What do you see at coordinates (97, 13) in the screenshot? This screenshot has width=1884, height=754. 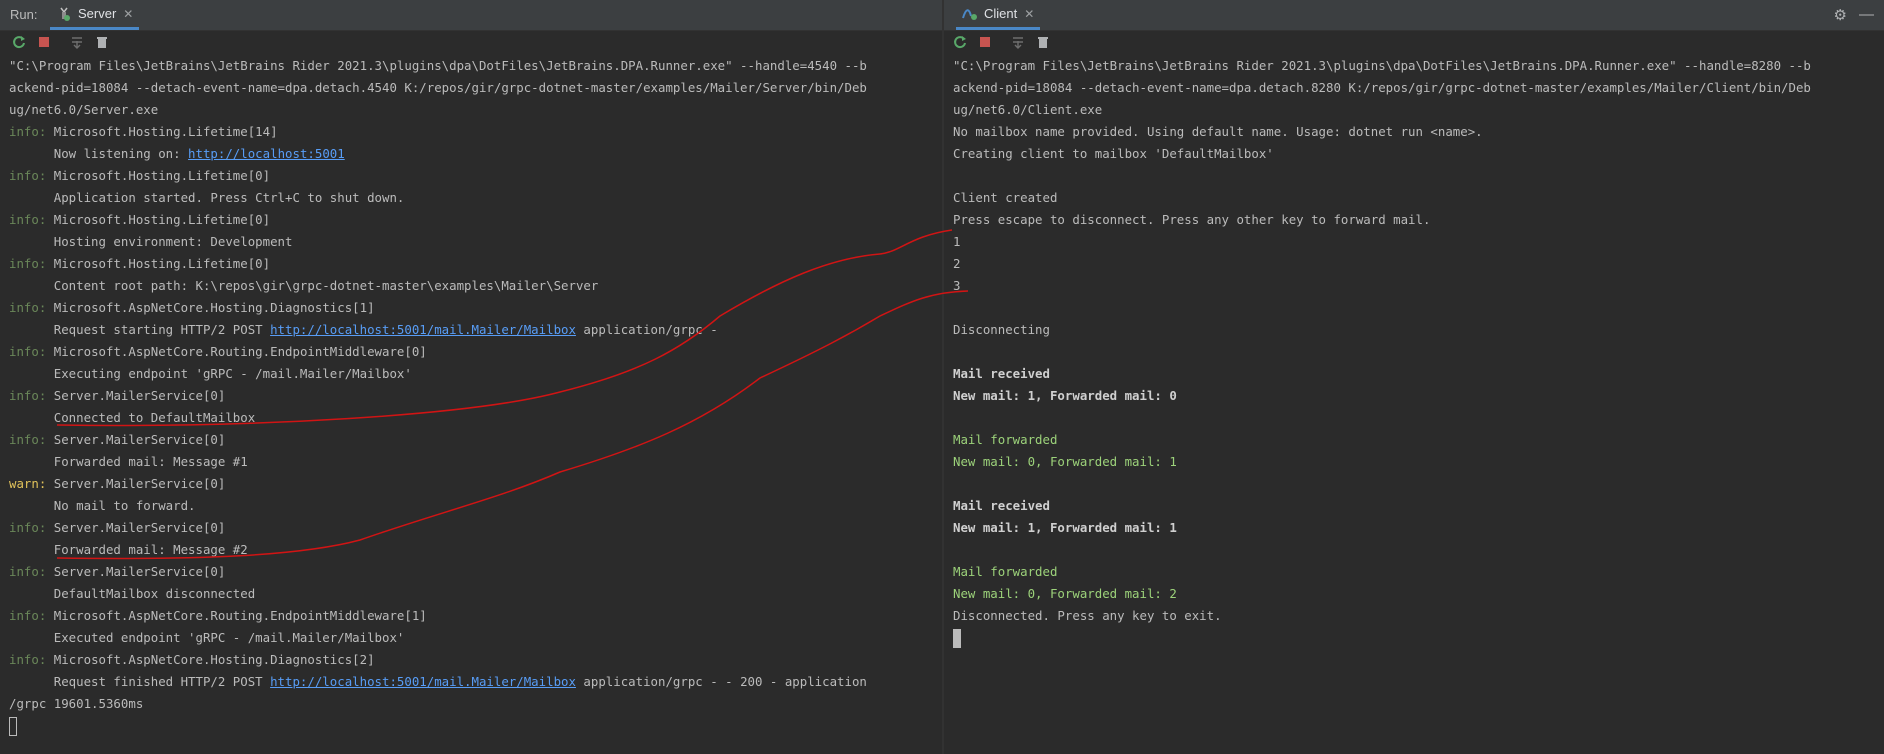 I see `tab-server-label: Server` at bounding box center [97, 13].